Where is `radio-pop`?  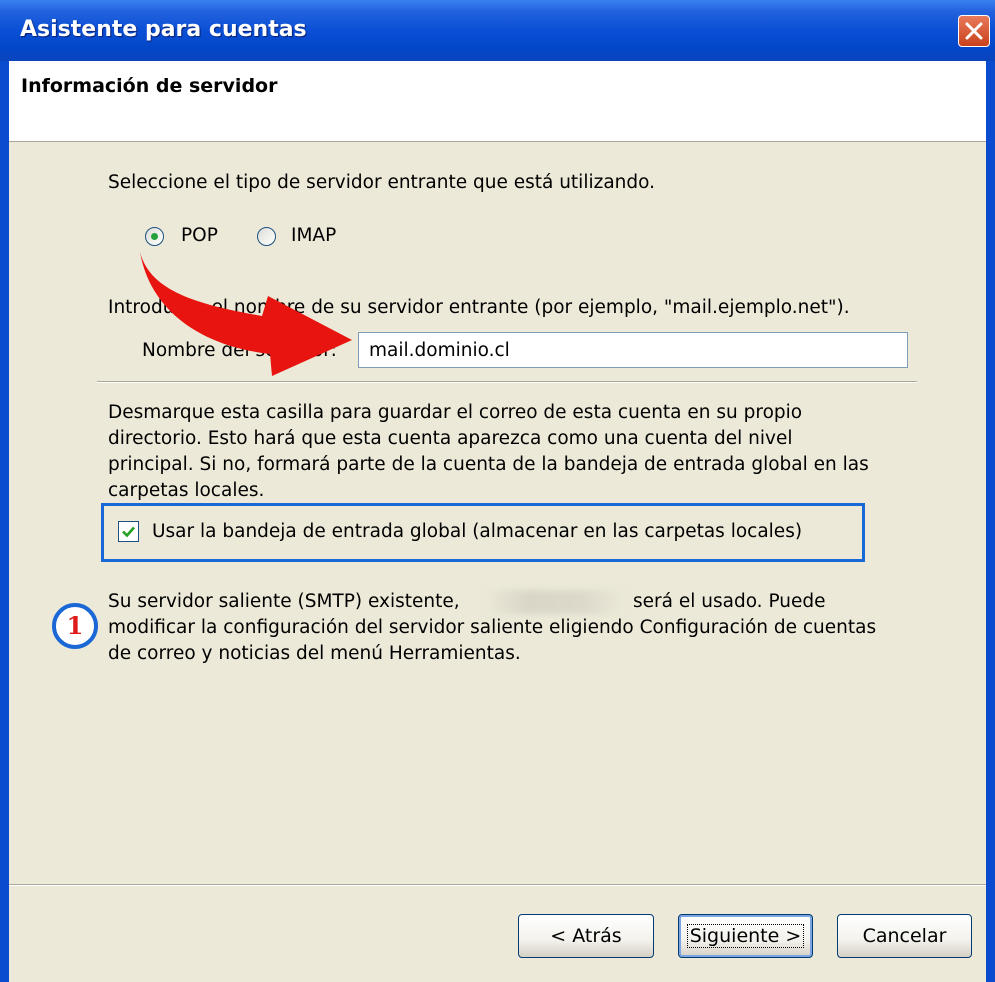
radio-pop is located at coordinates (154, 236).